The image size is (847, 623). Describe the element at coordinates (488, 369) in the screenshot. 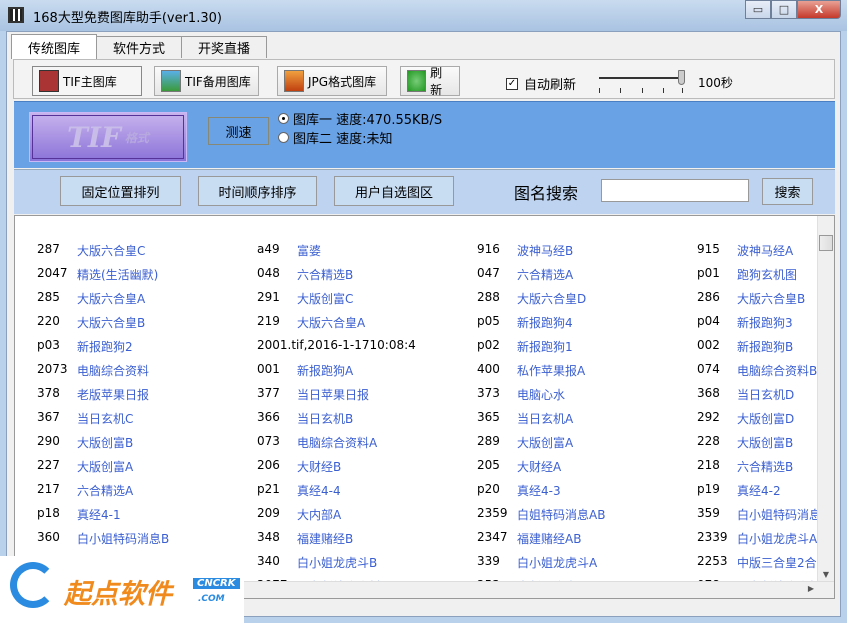

I see `item-number: 400` at that location.